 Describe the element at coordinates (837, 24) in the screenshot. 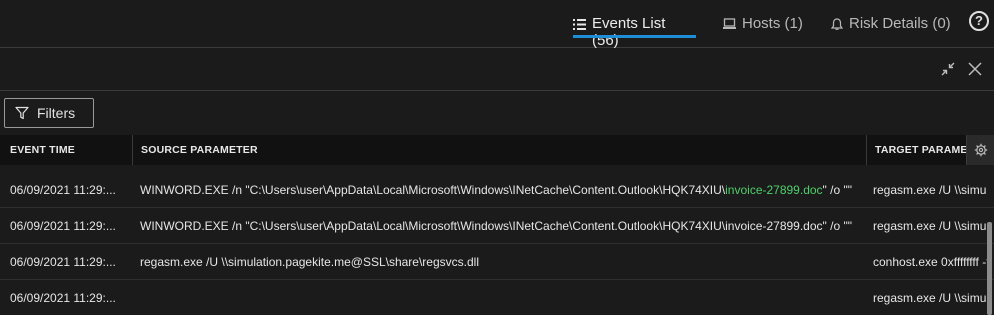

I see `bell-icon` at that location.